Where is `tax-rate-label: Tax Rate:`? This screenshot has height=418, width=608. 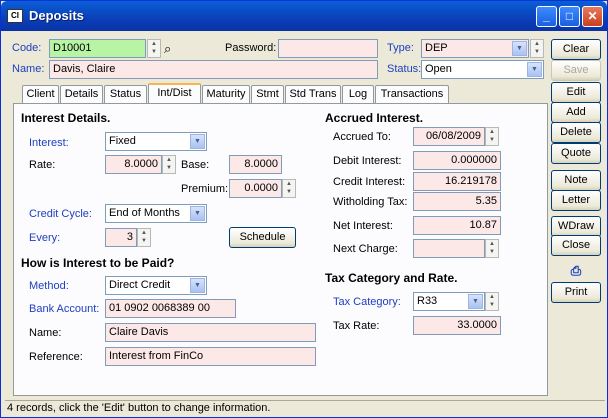
tax-rate-label: Tax Rate: is located at coordinates (356, 326).